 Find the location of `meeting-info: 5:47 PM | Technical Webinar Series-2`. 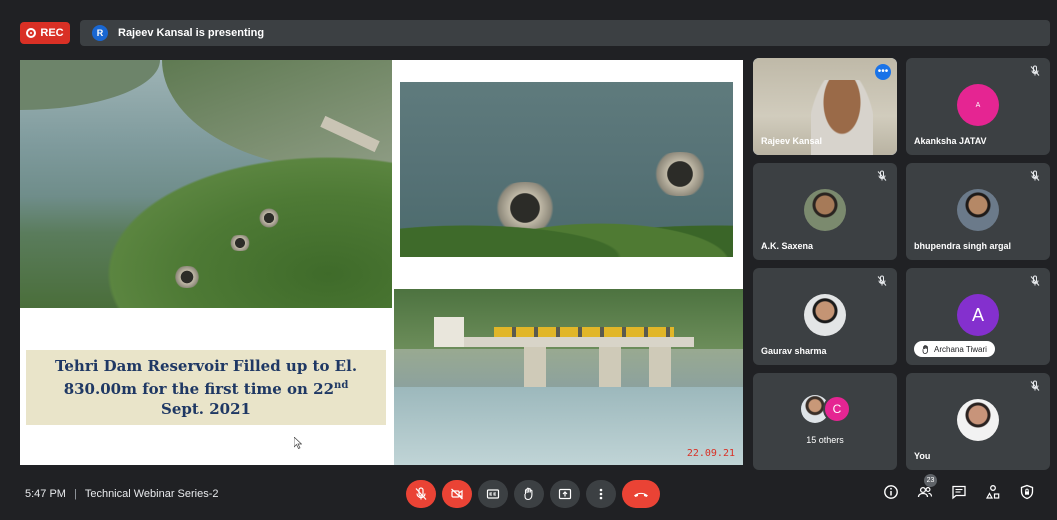

meeting-info: 5:47 PM | Technical Webinar Series-2 is located at coordinates (122, 494).